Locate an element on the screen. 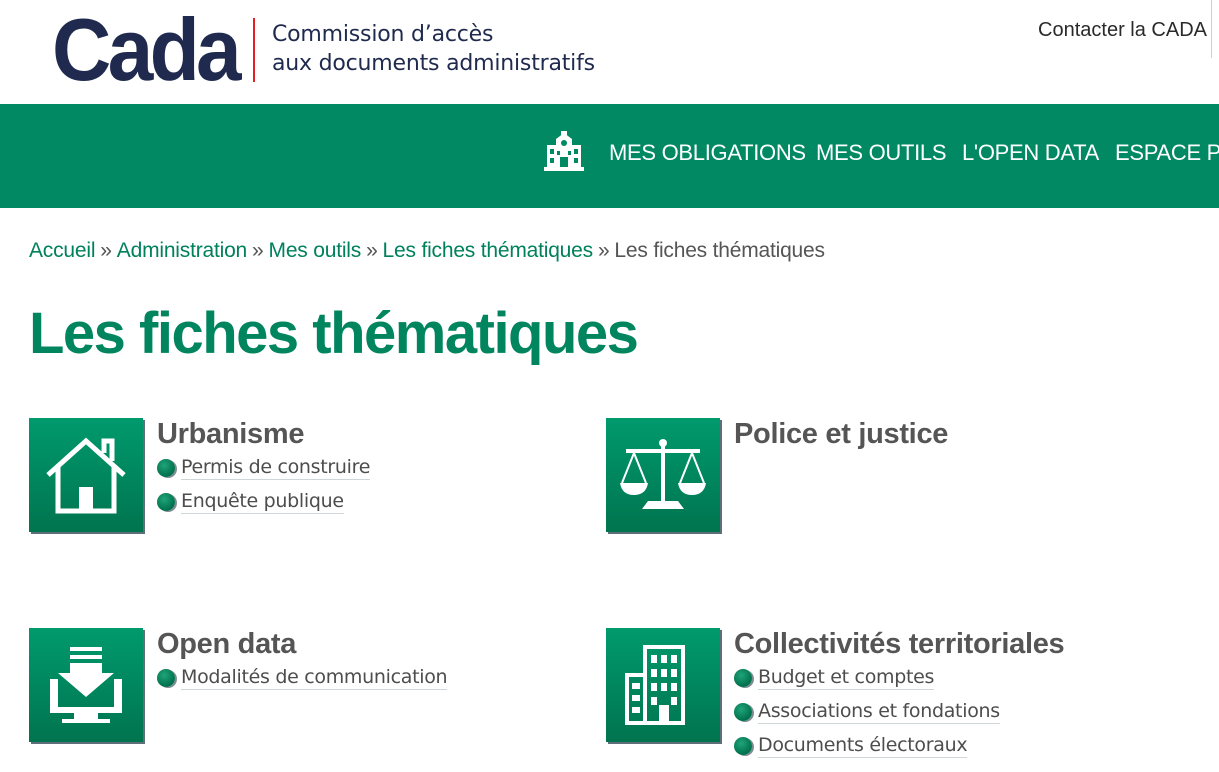 This screenshot has height=772, width=1219. download-computer-icon is located at coordinates (86, 685).